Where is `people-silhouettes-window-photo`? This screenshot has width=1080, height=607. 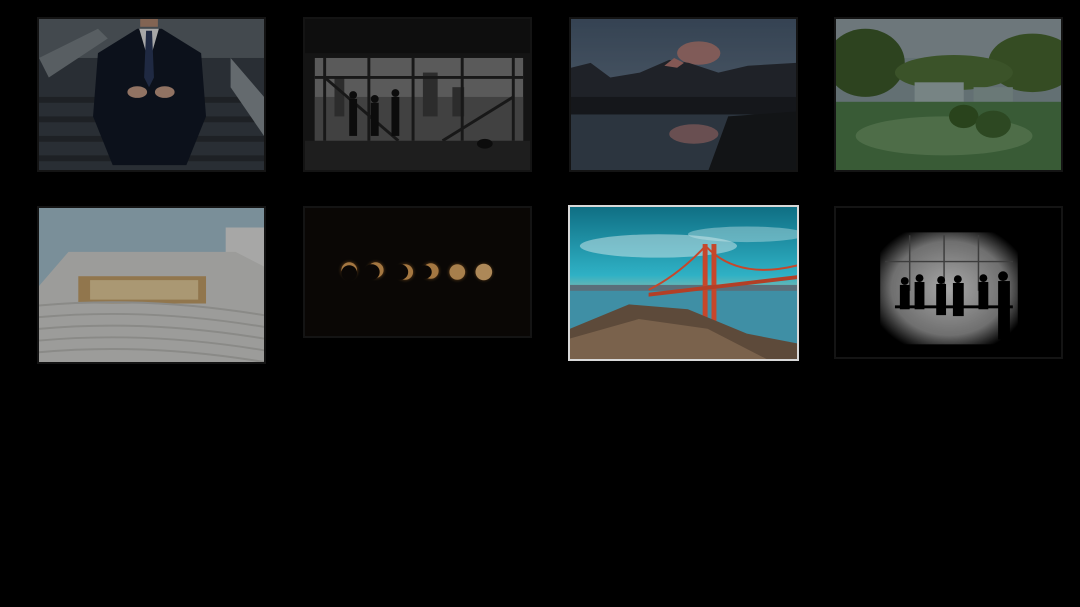
people-silhouettes-window-photo is located at coordinates (948, 282).